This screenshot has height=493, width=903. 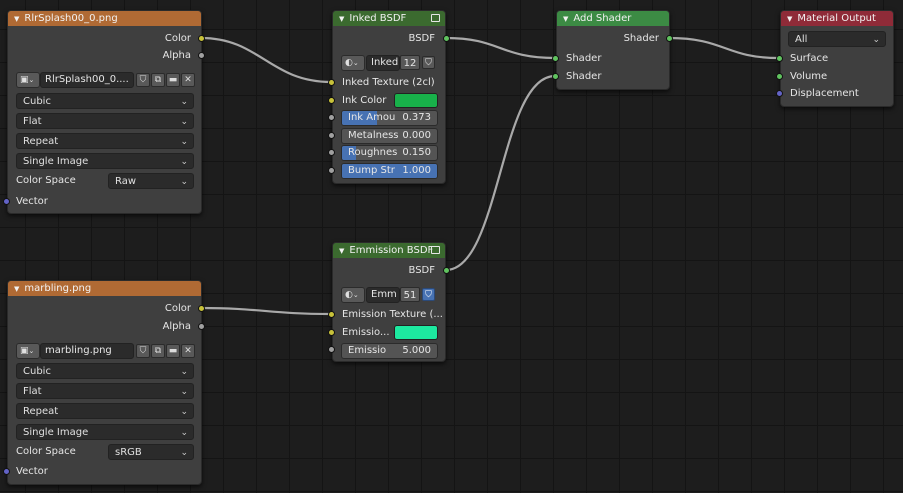 I want to click on link-image2-color-to-emission-texture, so click(x=266, y=311).